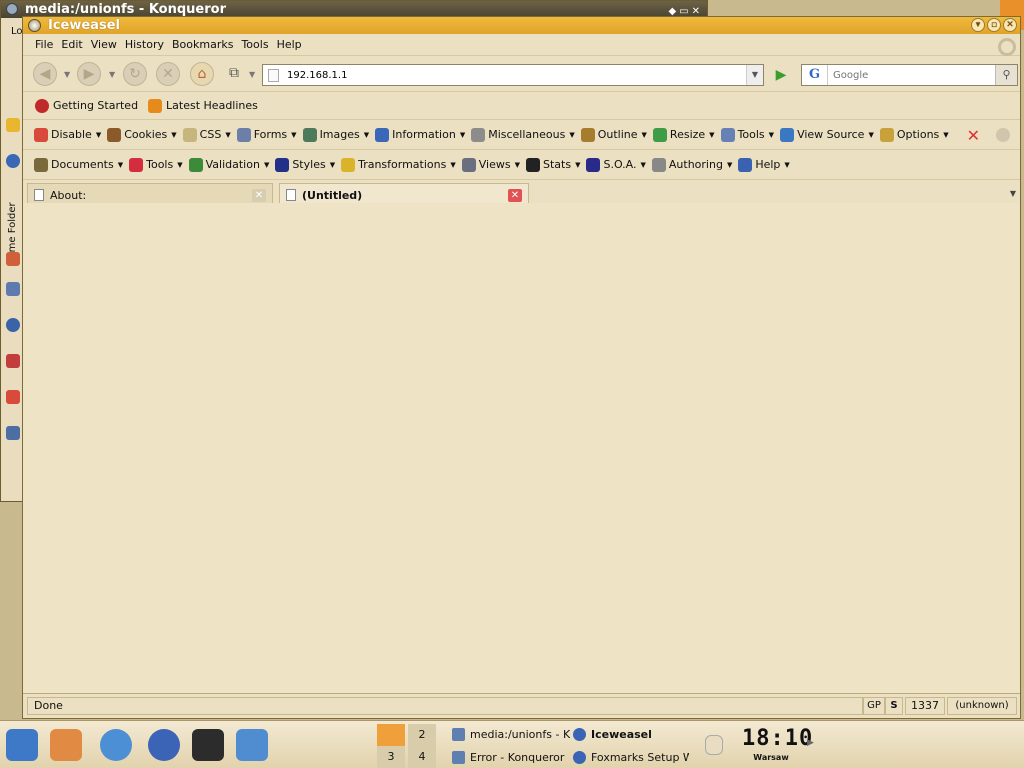 The image size is (1024, 768). What do you see at coordinates (815, 75) in the screenshot?
I see `search-engine-google-icon: G` at bounding box center [815, 75].